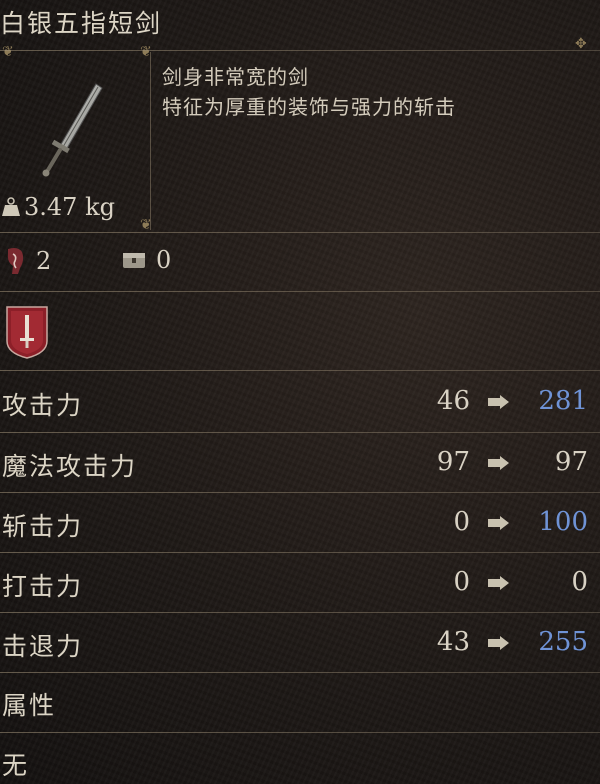 This screenshot has width=600, height=784. I want to click on stat-row-slash: 斩击力 0 100, so click(300, 523).